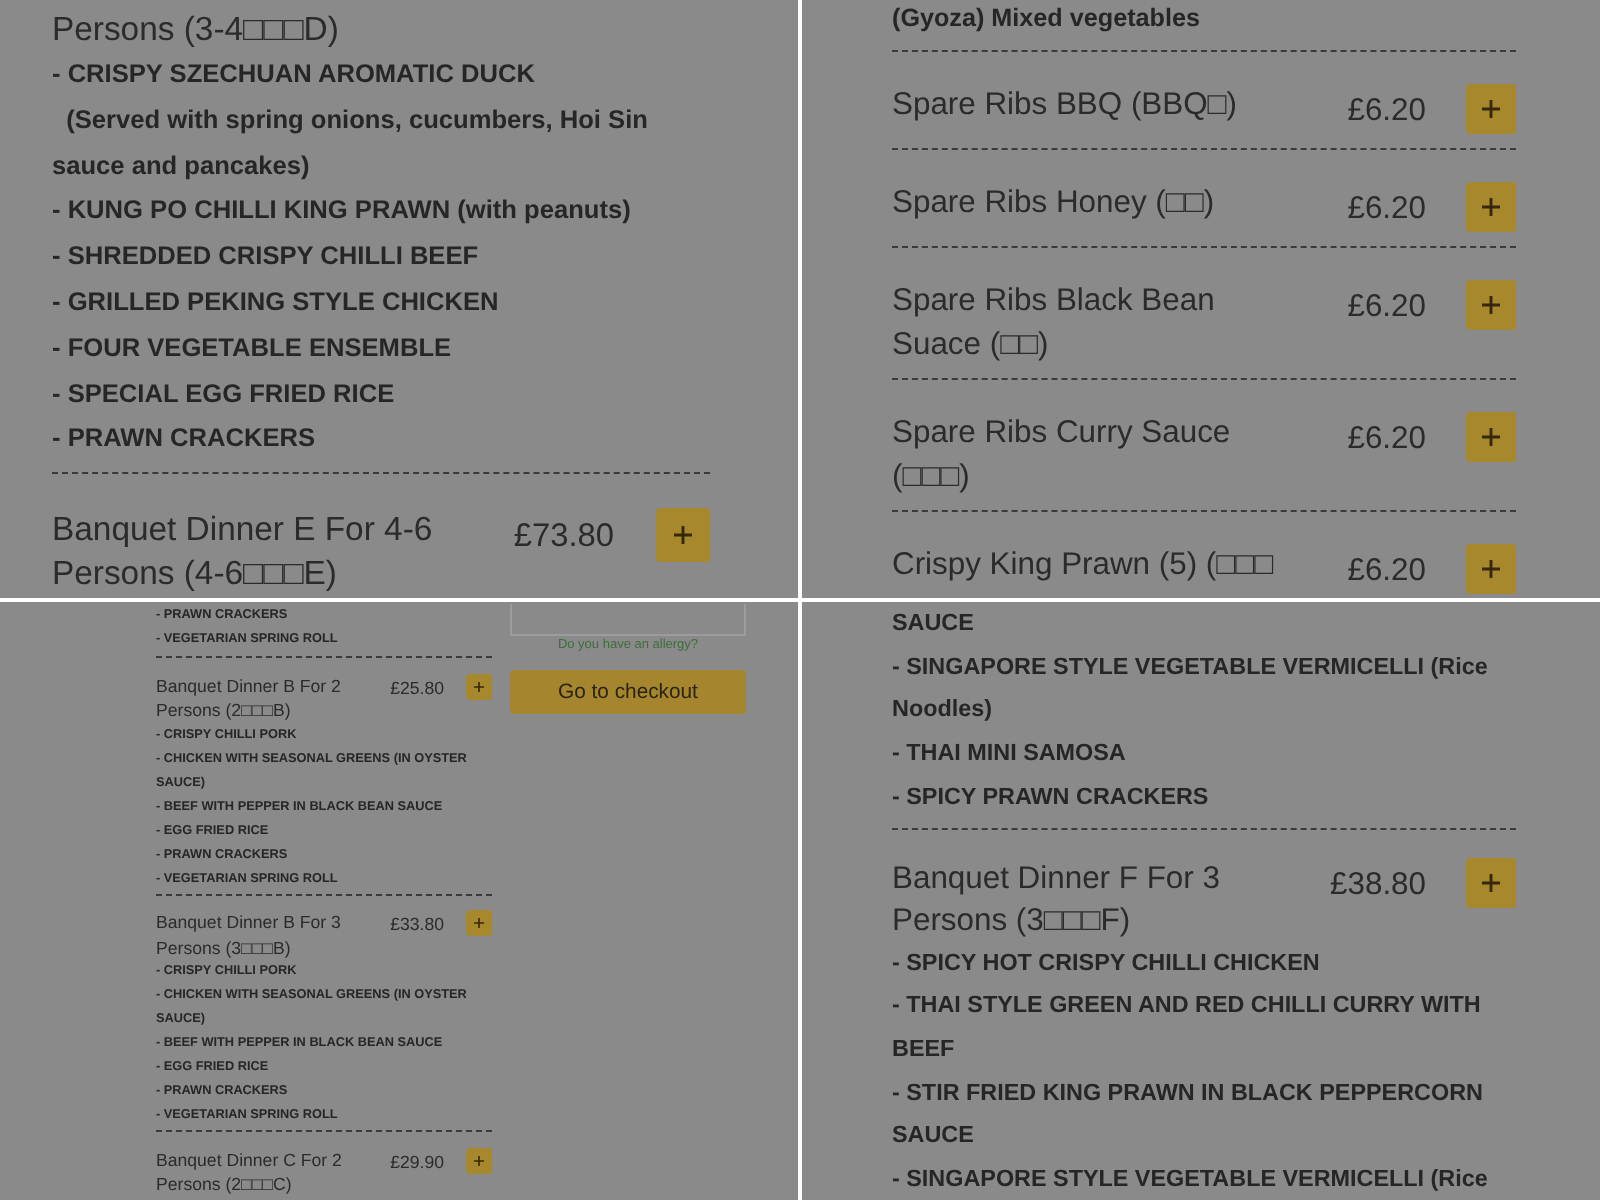  What do you see at coordinates (294, 74) in the screenshot?
I see `dish-detail: - CRISPY SZECHUAN AROMATIC DUCK` at bounding box center [294, 74].